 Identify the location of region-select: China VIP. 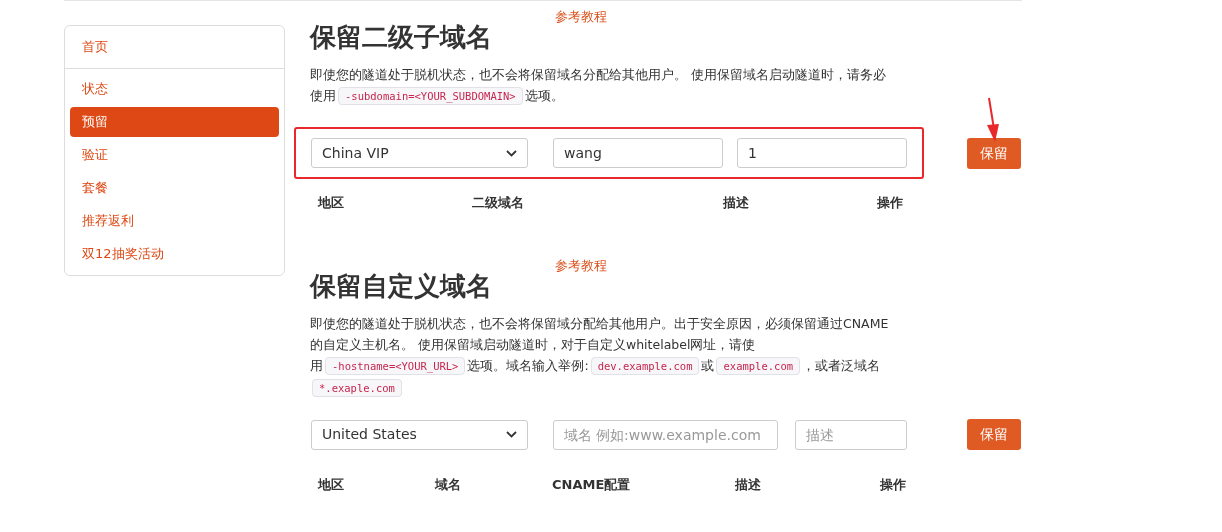
(419, 153).